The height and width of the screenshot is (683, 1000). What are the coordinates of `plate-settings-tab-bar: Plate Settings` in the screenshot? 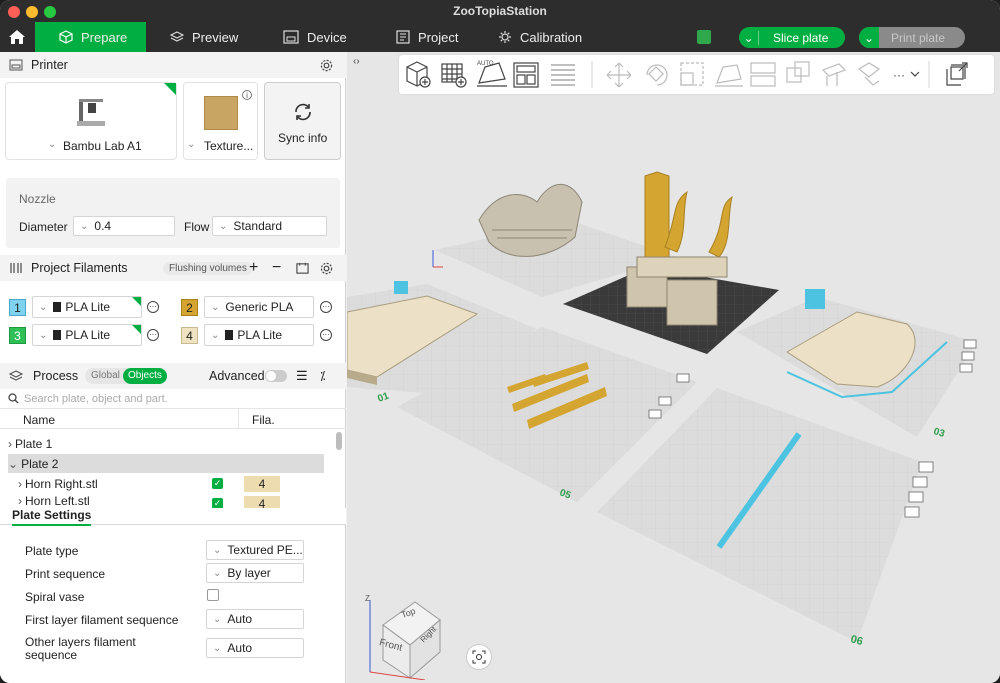 It's located at (173, 517).